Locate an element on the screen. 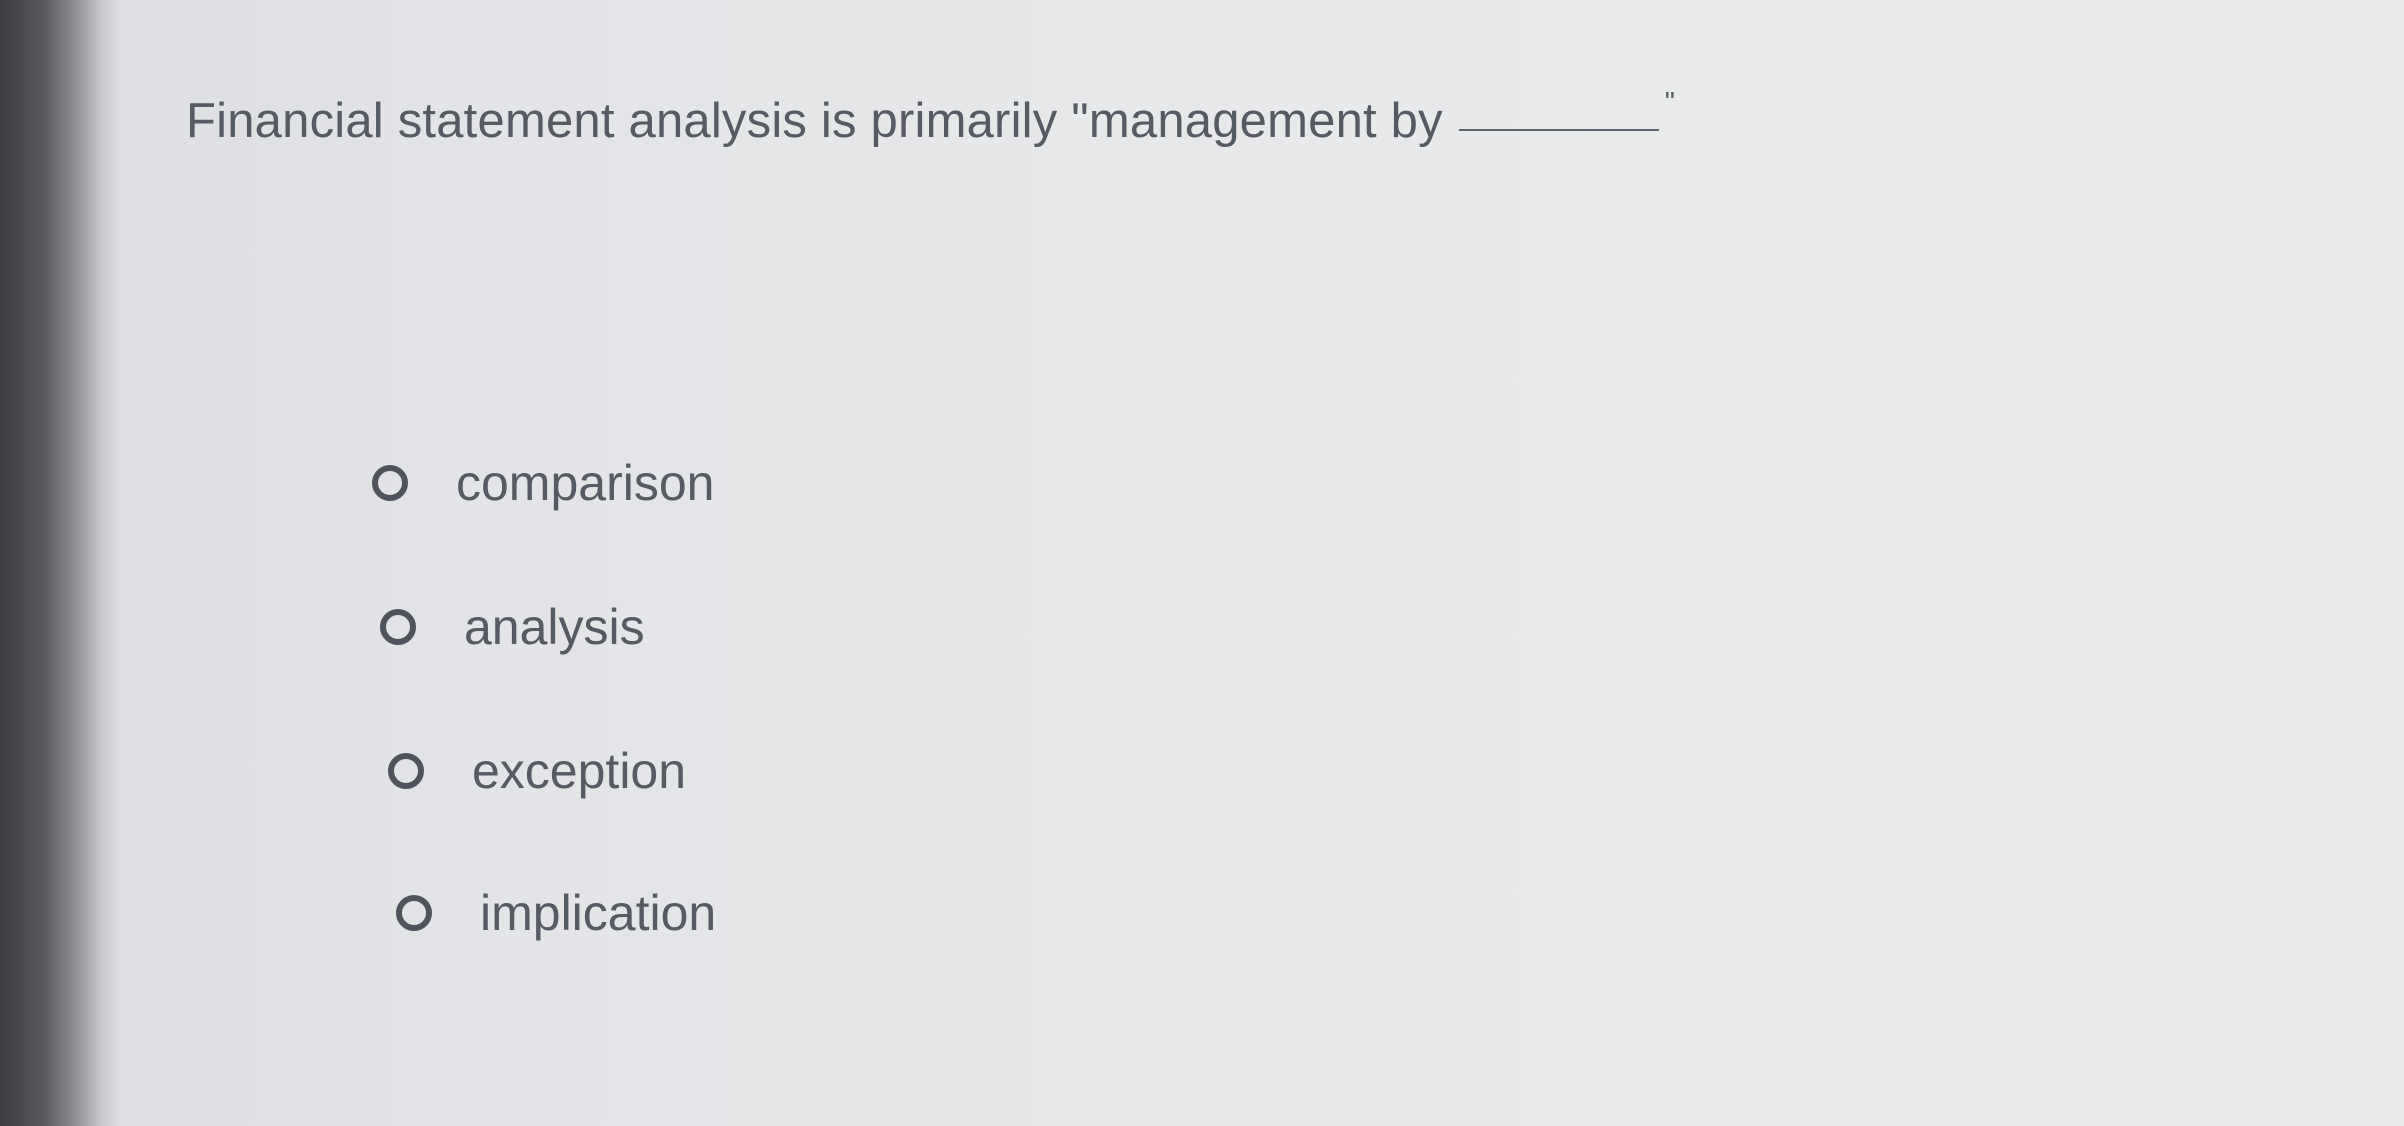  option-exception: exception is located at coordinates (537, 771).